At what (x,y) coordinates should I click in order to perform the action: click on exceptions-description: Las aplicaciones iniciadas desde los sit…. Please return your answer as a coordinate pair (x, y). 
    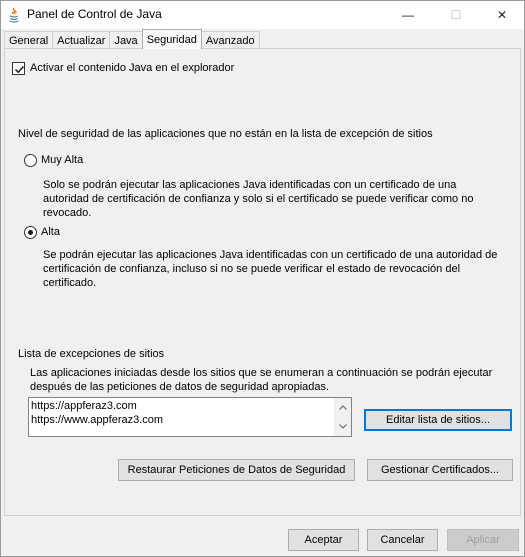
    Looking at the image, I should click on (261, 380).